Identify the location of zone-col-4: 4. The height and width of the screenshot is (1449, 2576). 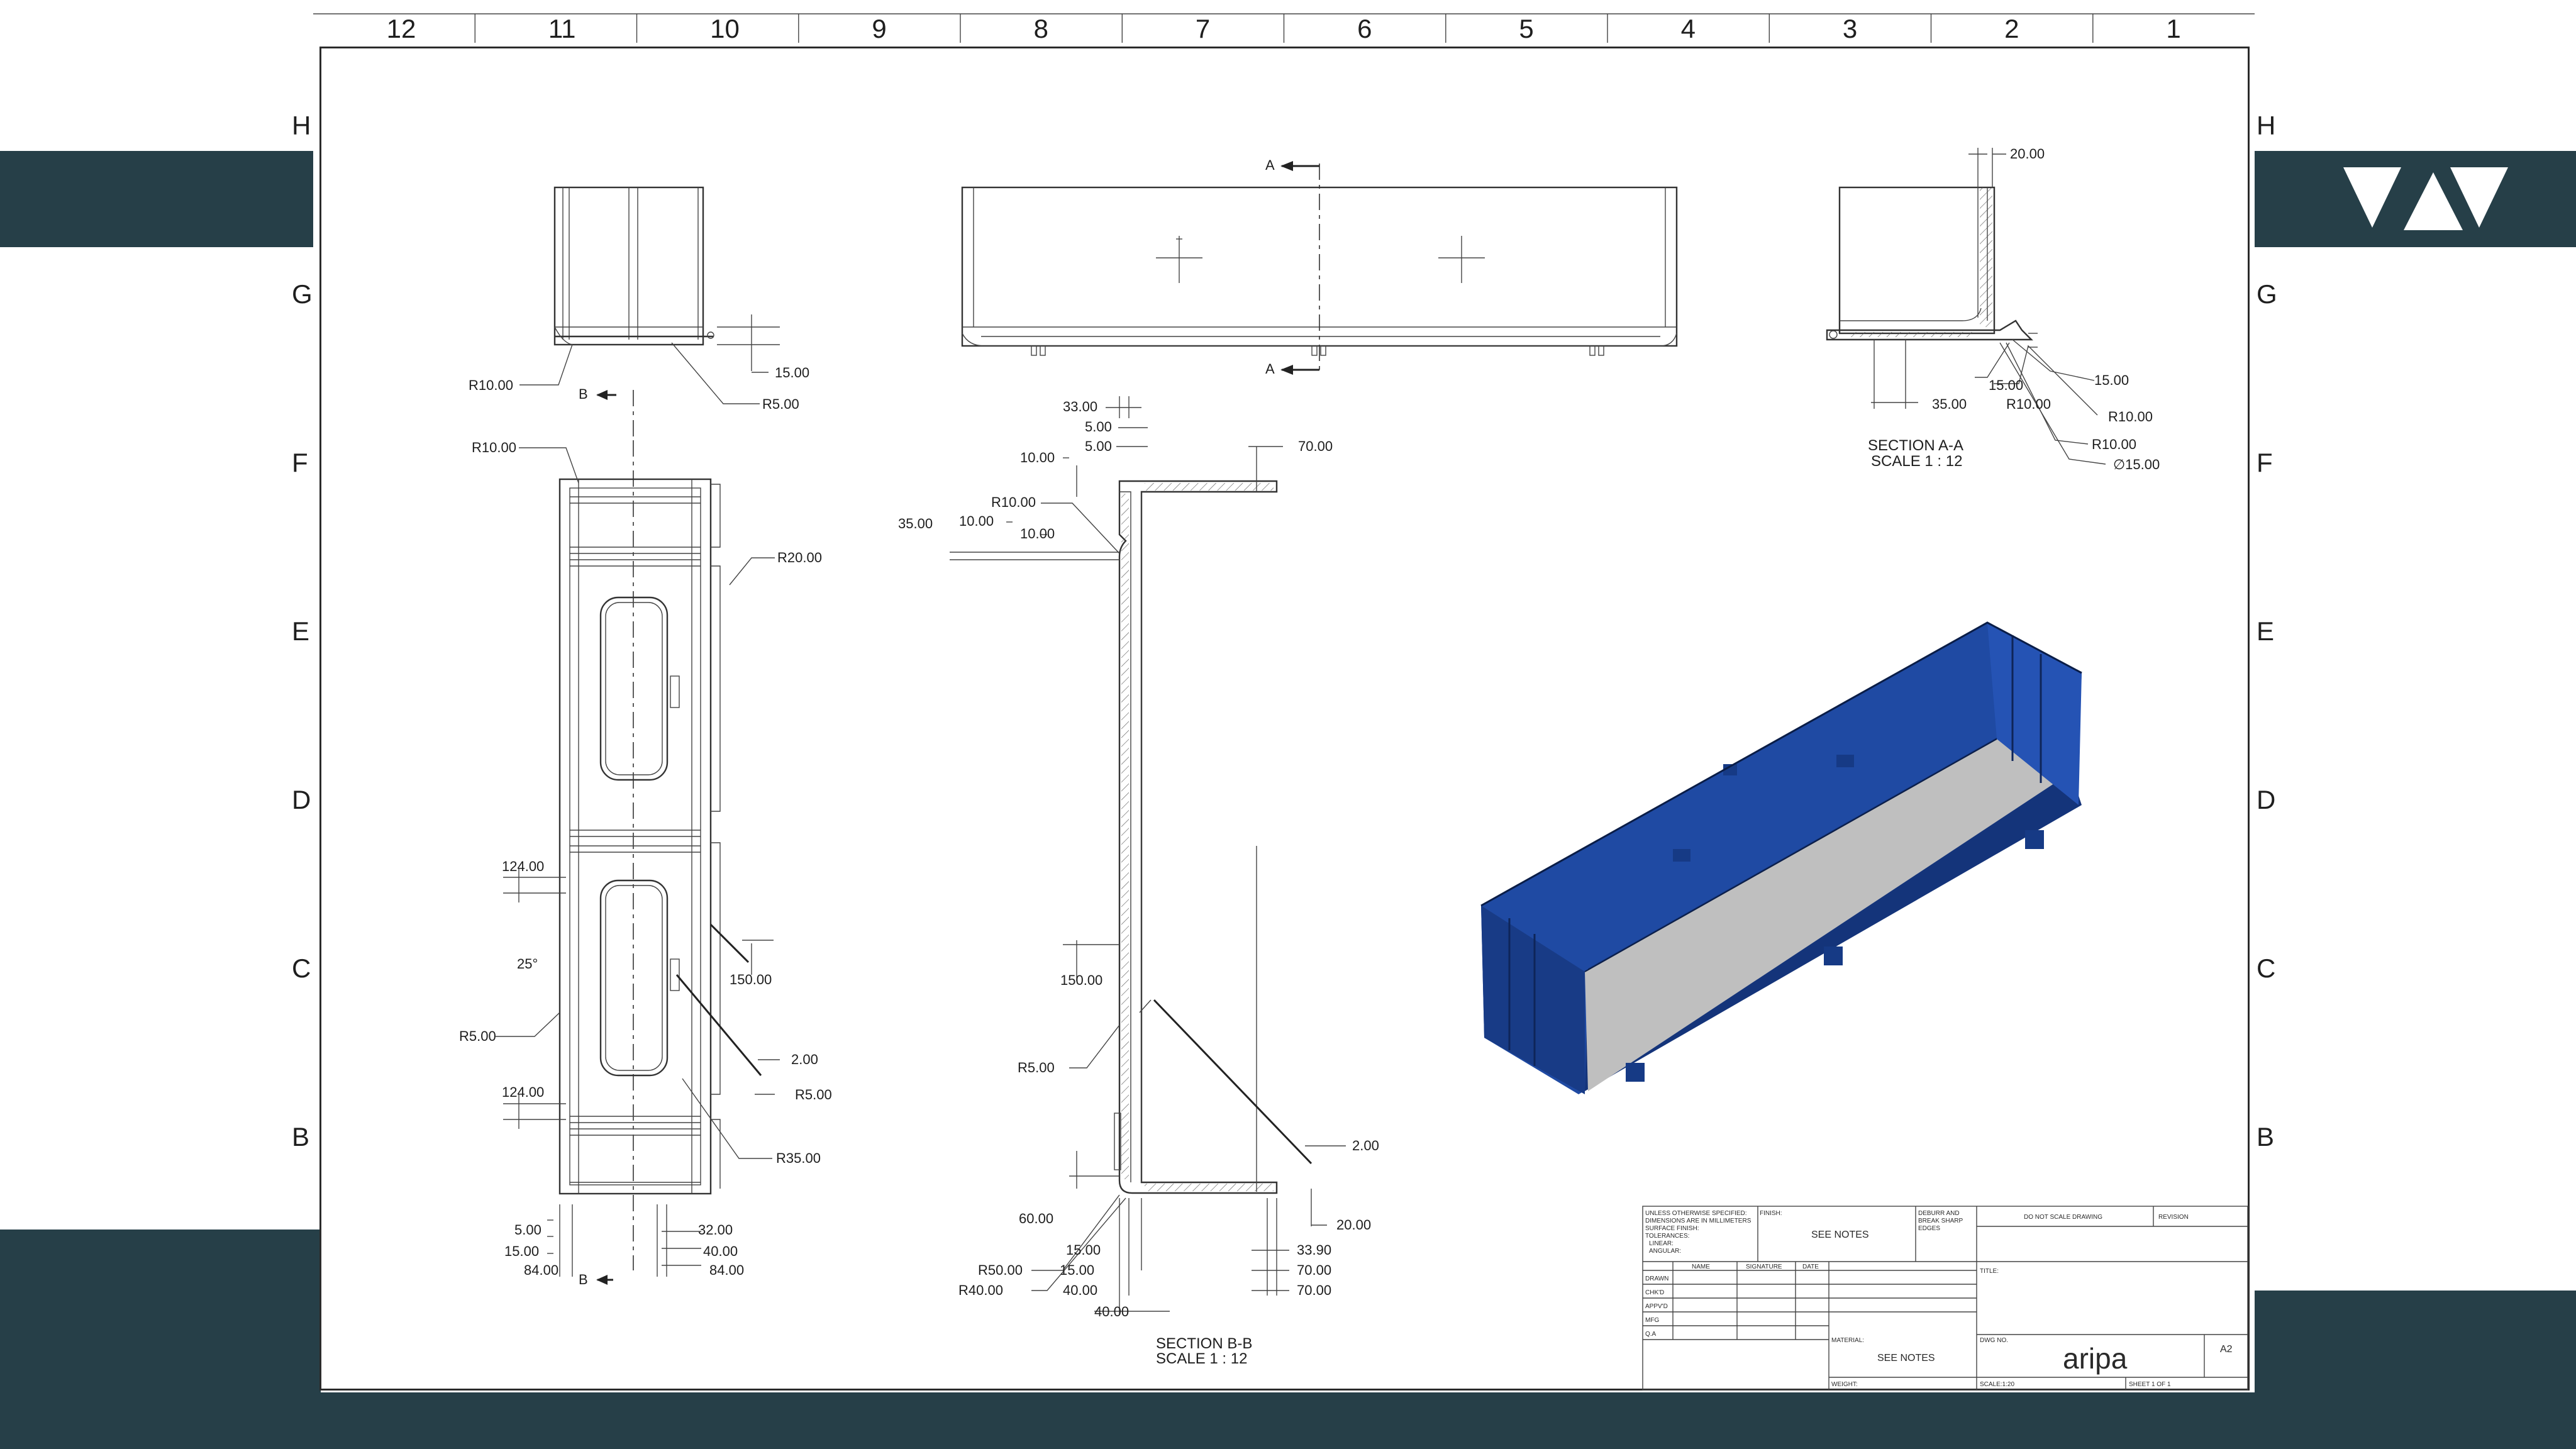
(1688, 28).